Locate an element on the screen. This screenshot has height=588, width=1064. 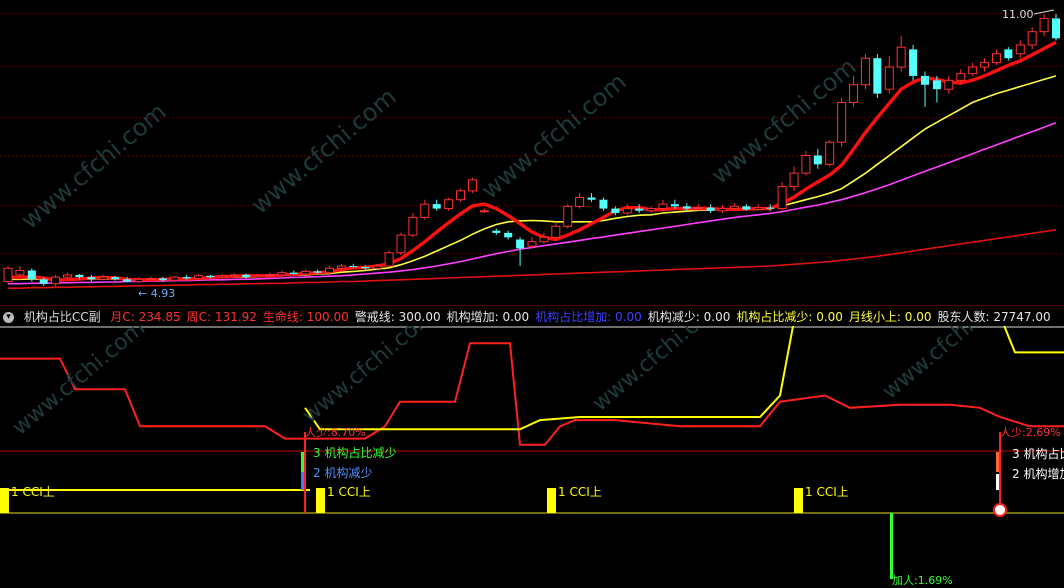
event-blue-bar is located at coordinates (302, 481).